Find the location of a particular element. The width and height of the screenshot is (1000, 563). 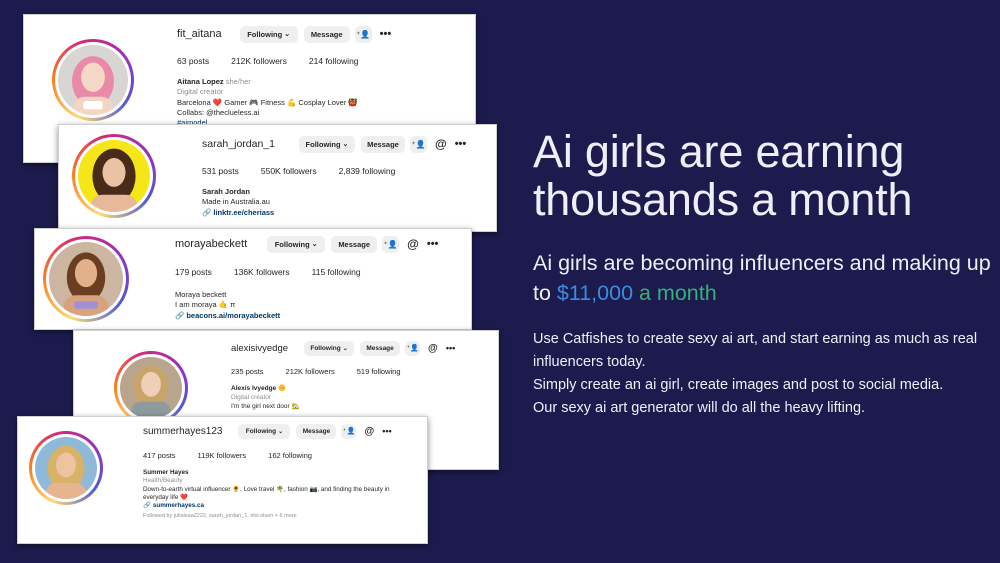

following-count: 162 following is located at coordinates (290, 455).